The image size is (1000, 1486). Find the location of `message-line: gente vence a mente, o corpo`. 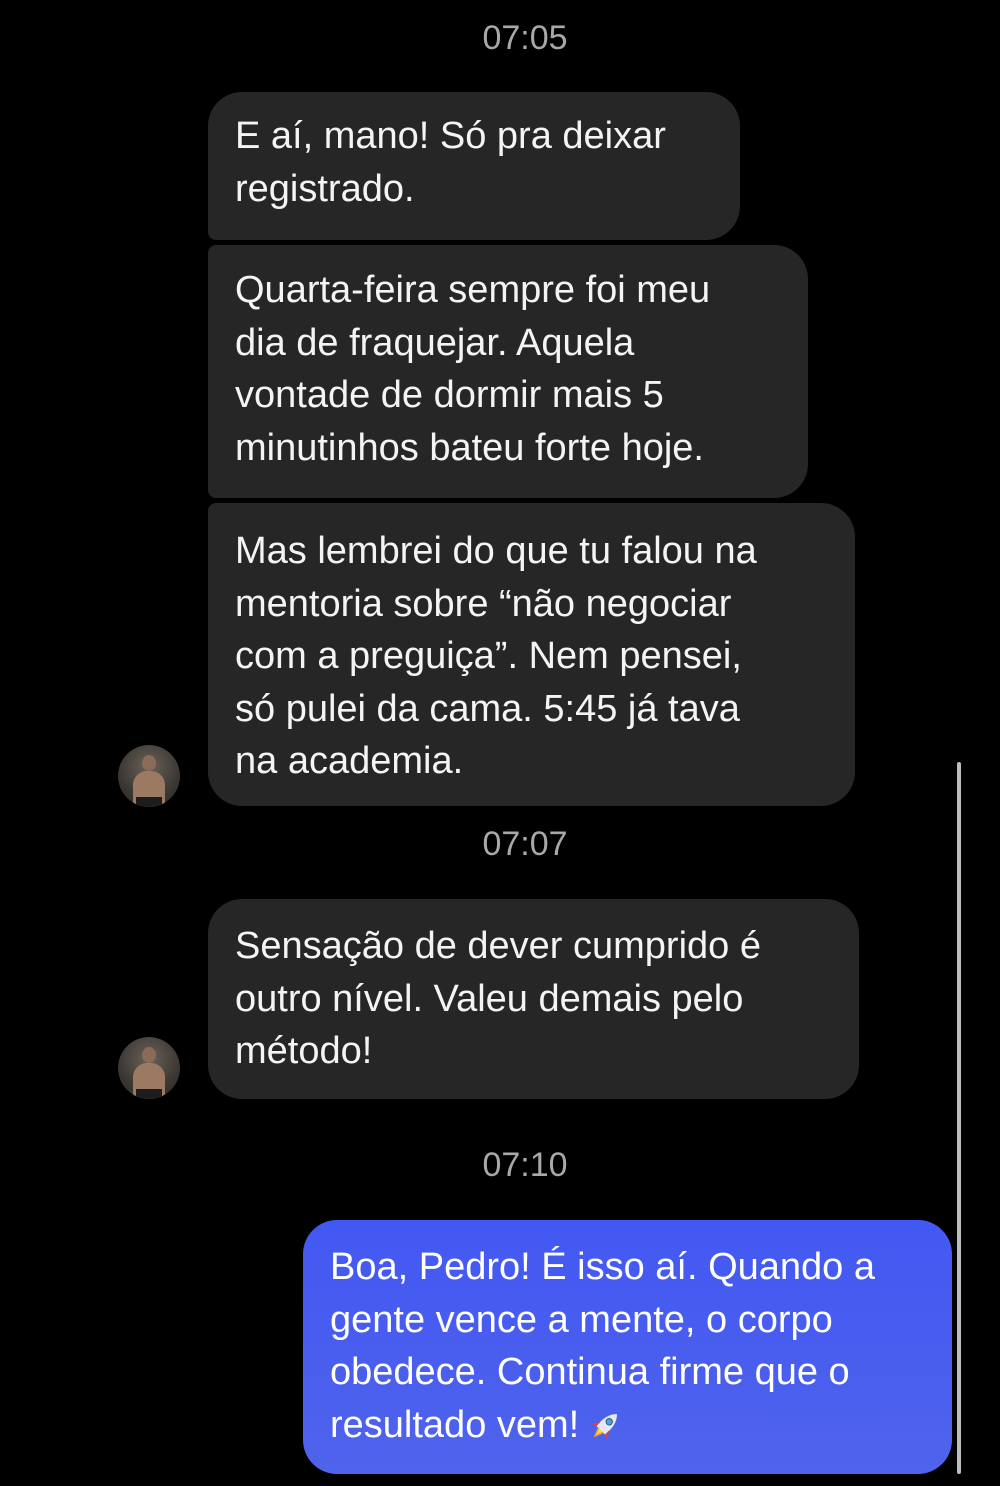

message-line: gente vence a mente, o corpo is located at coordinates (581, 1319).